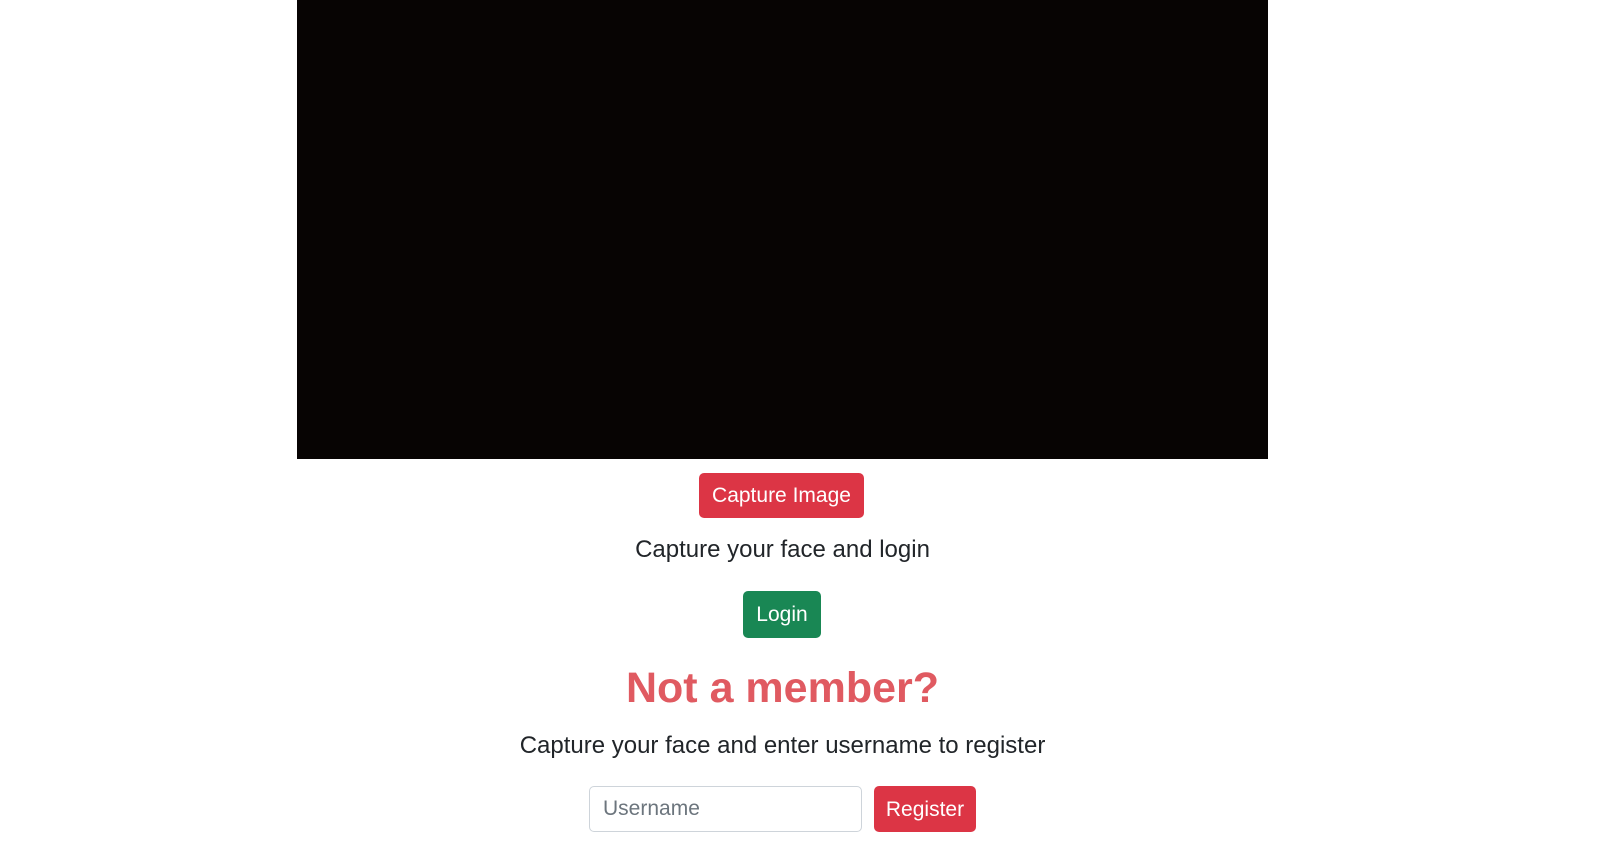 The height and width of the screenshot is (847, 1615). Describe the element at coordinates (782, 614) in the screenshot. I see `login-button: Login` at that location.